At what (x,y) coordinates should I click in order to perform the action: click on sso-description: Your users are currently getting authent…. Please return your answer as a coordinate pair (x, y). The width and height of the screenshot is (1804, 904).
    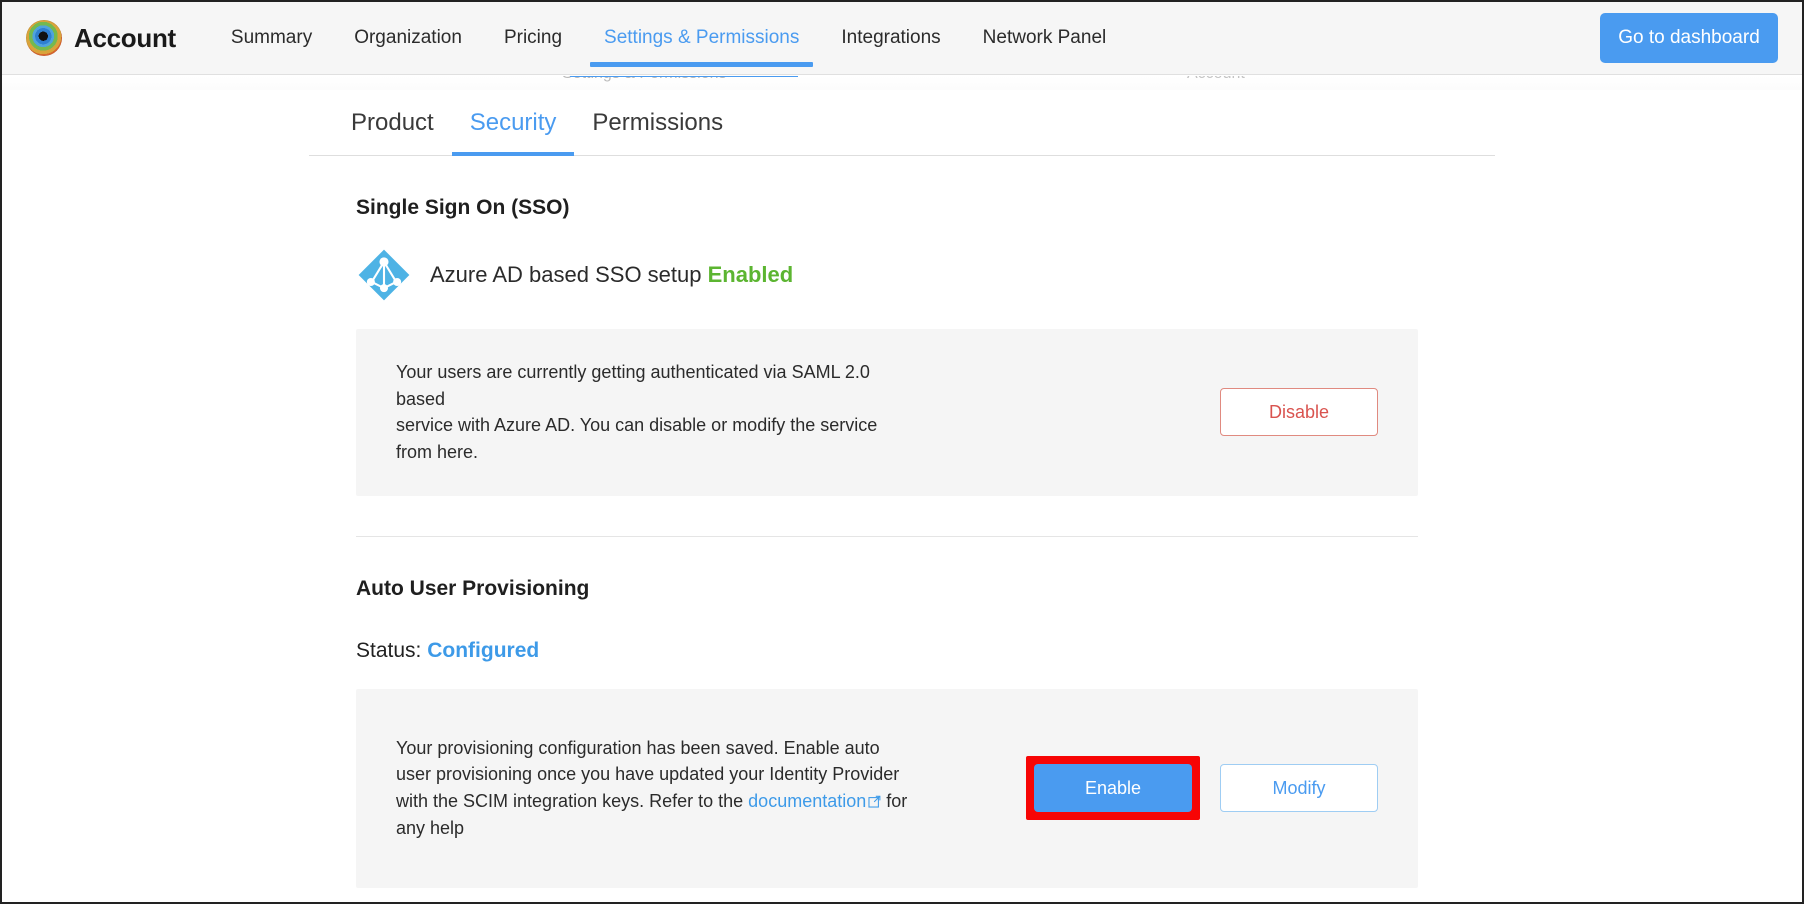
    Looking at the image, I should click on (656, 412).